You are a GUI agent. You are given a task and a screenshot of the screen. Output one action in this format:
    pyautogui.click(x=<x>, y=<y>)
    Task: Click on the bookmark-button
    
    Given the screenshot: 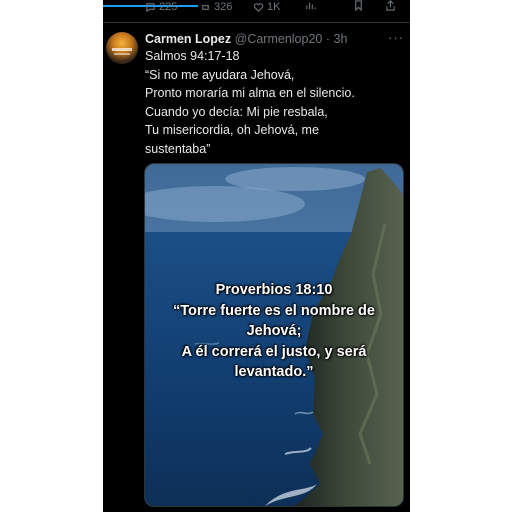 What is the action you would take?
    pyautogui.click(x=358, y=5)
    